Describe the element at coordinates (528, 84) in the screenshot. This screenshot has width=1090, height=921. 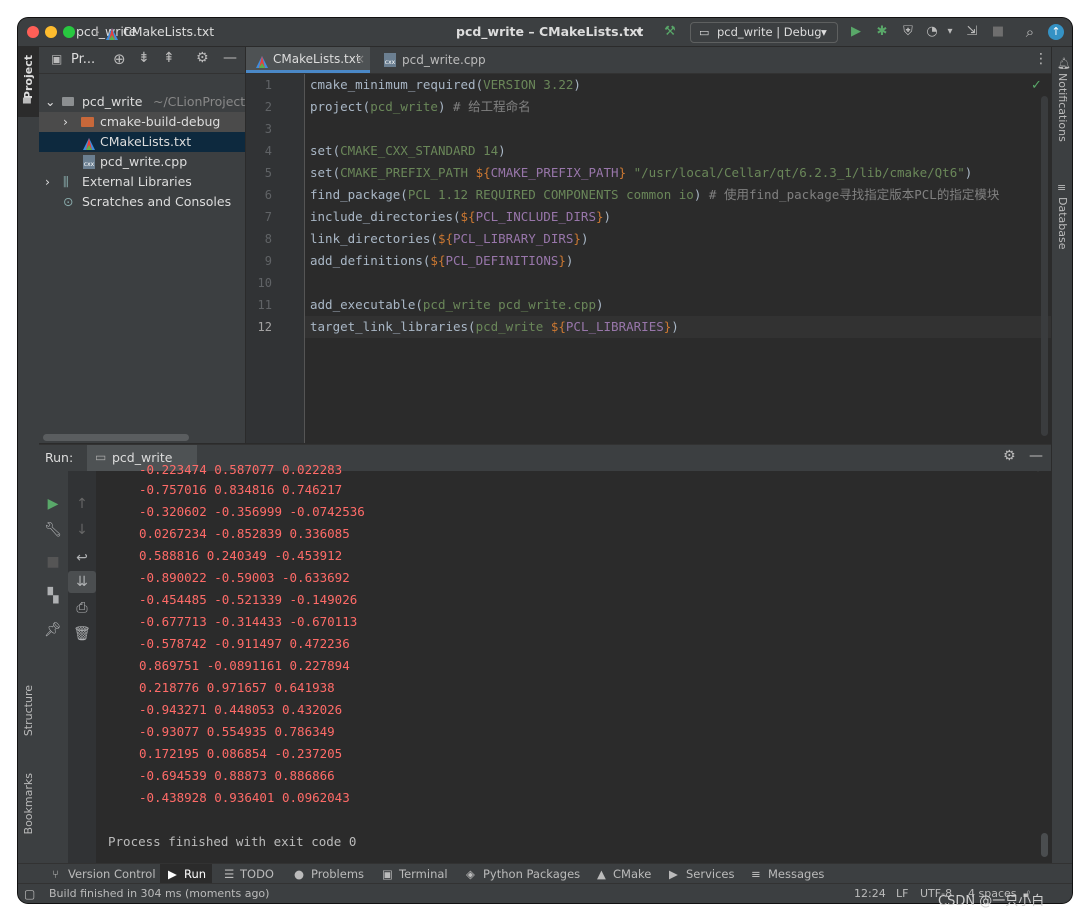
I see `code-arg: VERSION 3.22` at that location.